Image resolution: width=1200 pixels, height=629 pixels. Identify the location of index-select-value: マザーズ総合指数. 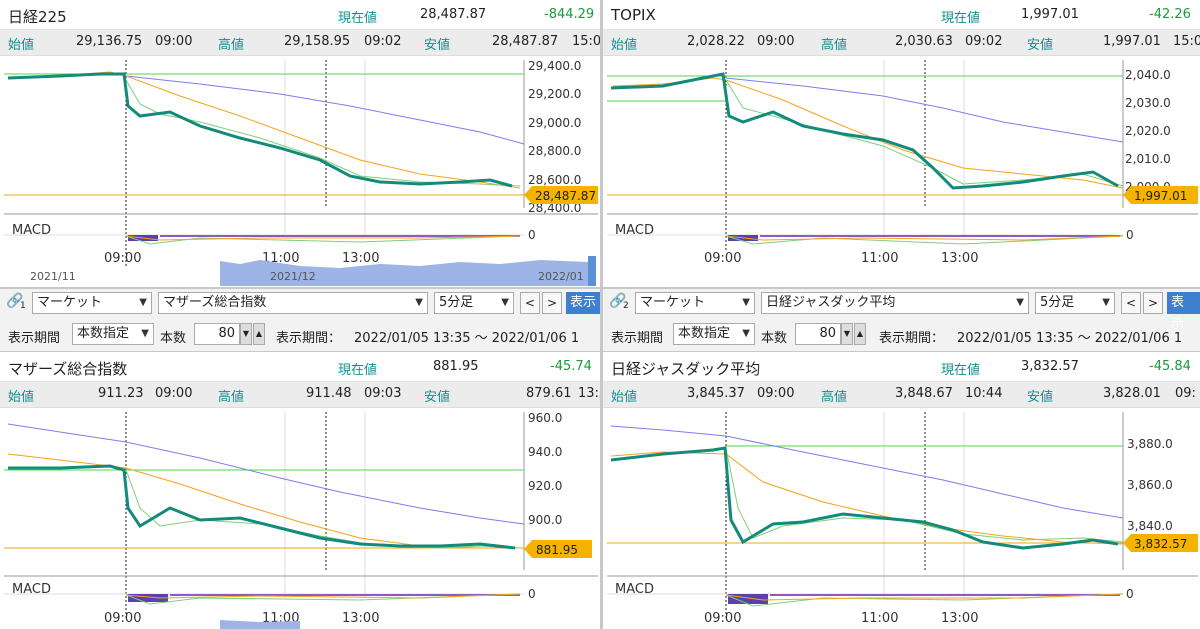
(215, 302).